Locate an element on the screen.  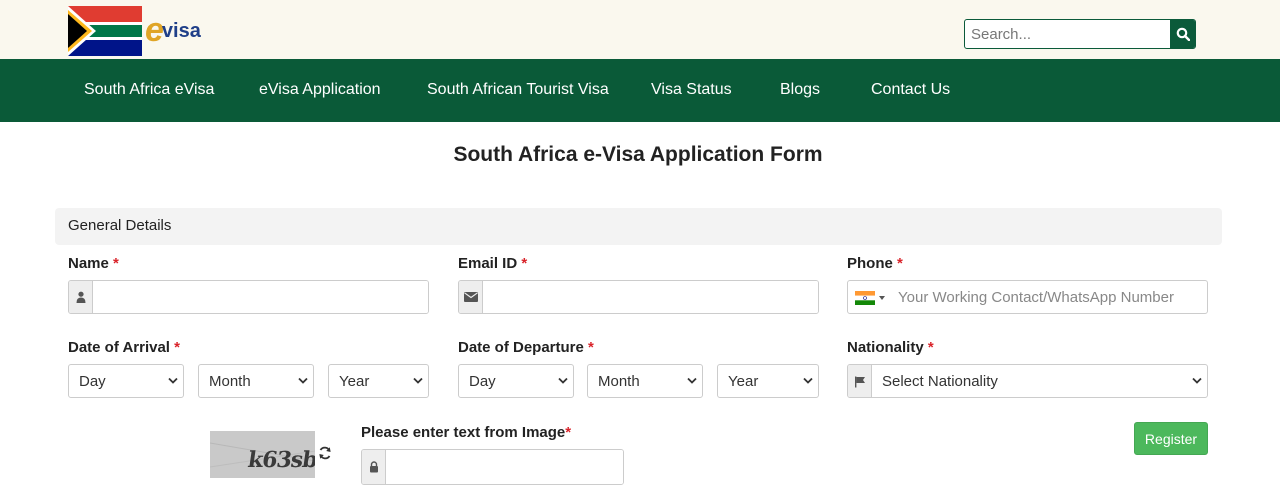
logo-visa: visa is located at coordinates (181, 31).